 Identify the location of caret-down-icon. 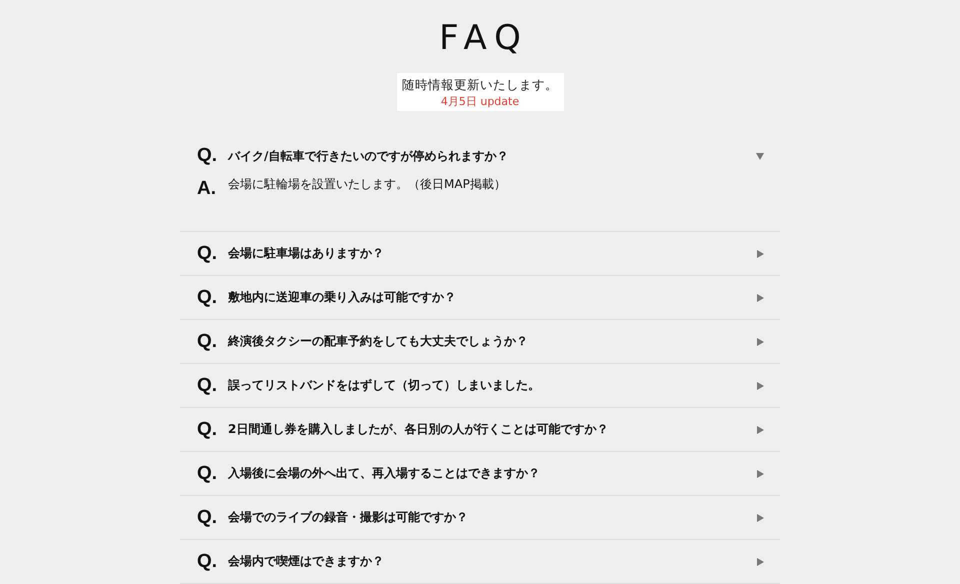
(760, 156).